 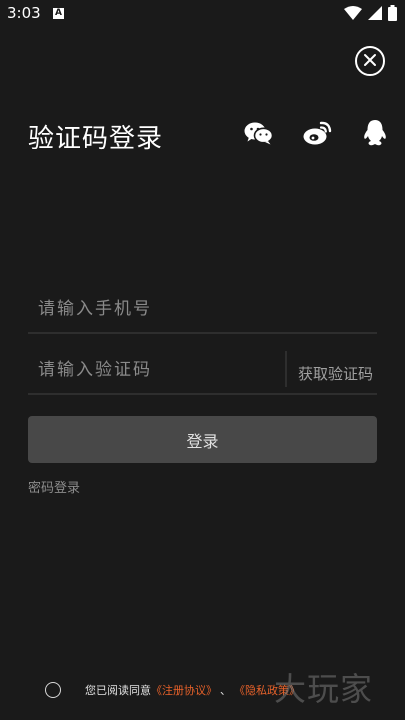 I want to click on weibo-icon, so click(x=317, y=135).